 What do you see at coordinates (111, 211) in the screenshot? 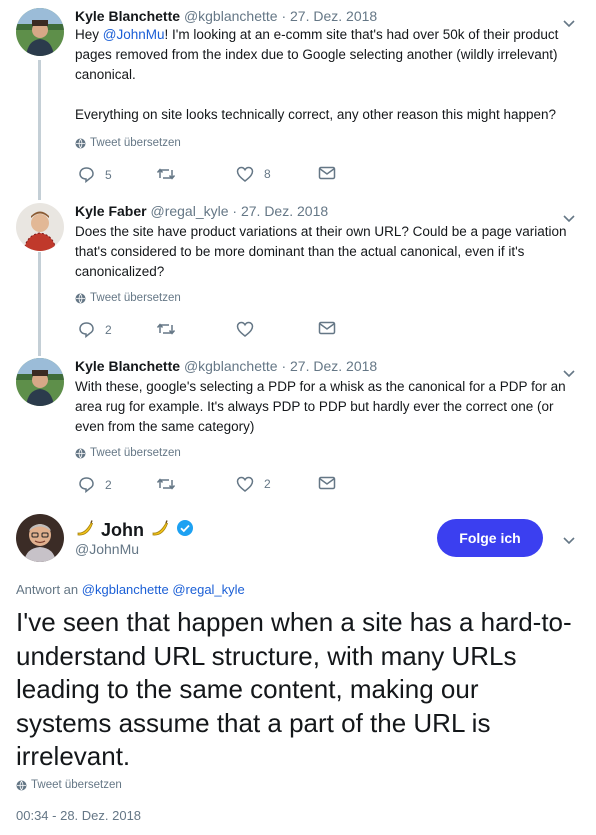
I see `author-name: Kyle Faber` at bounding box center [111, 211].